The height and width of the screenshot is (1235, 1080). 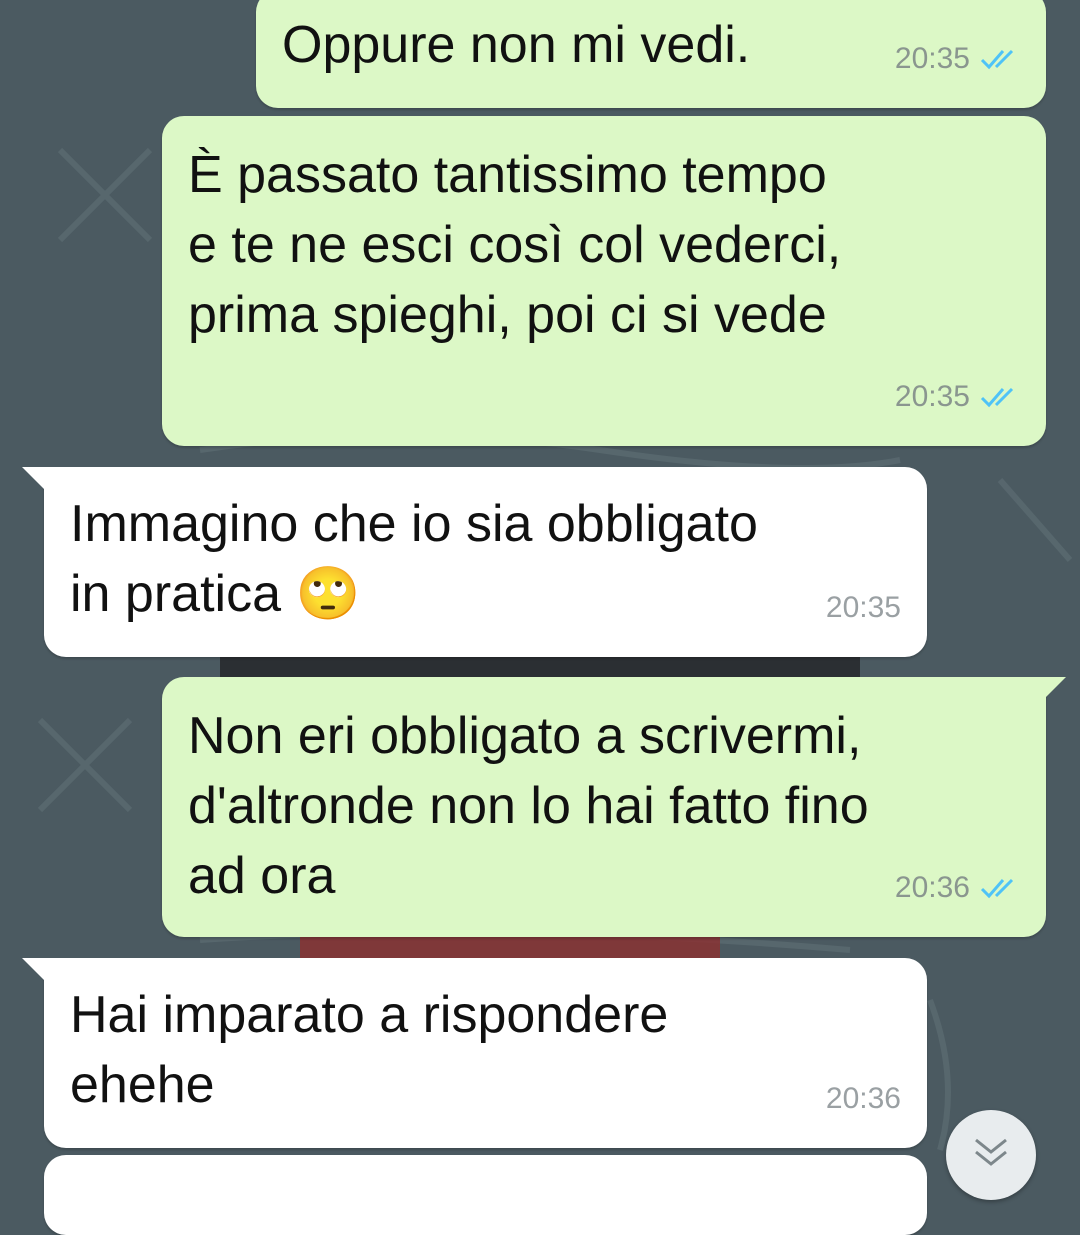 I want to click on incoming-message: Hai imparato a rispondere ehehe 20:36, so click(x=474, y=1053).